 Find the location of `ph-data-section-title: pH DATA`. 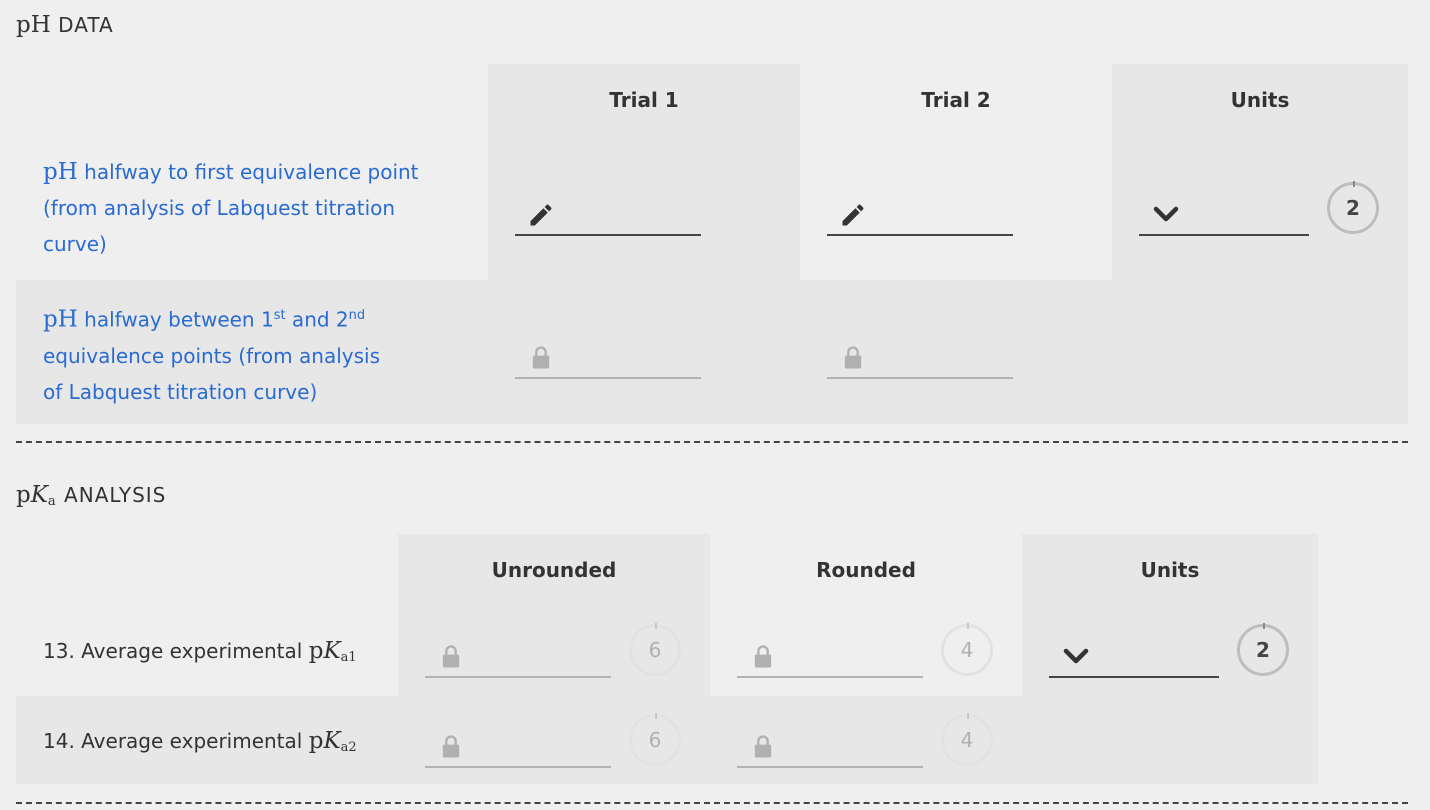

ph-data-section-title: pH DATA is located at coordinates (65, 25).